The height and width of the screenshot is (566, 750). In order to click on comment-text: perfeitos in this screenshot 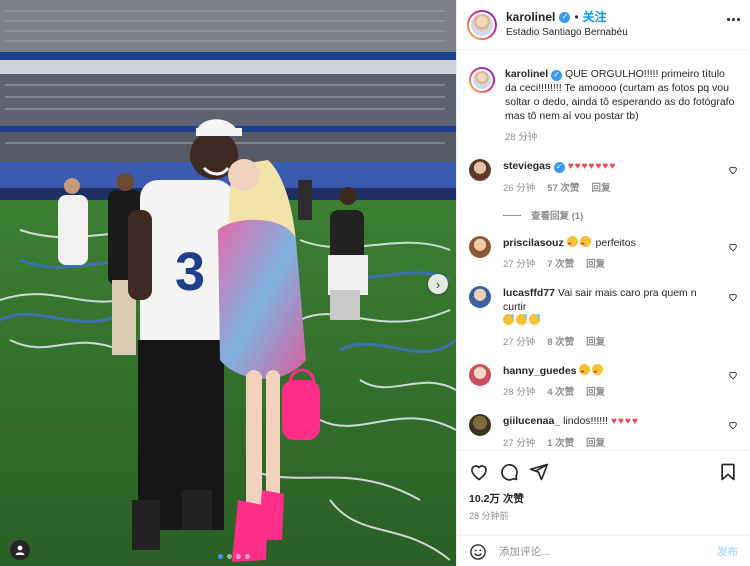, I will do `click(615, 243)`.